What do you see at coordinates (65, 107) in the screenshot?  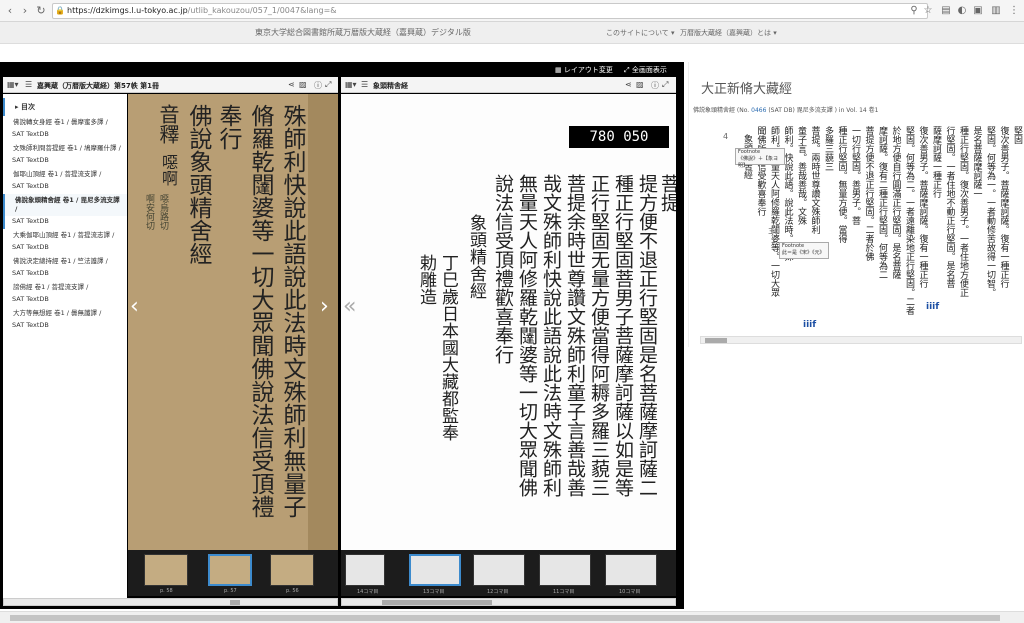 I see `toc-heading: ▸ 目次` at bounding box center [65, 107].